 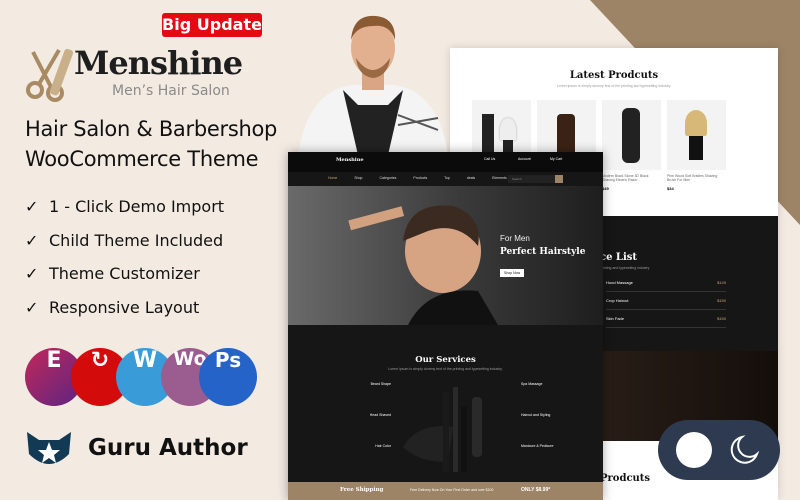 I want to click on nav-categories: Categories, so click(x=388, y=178).